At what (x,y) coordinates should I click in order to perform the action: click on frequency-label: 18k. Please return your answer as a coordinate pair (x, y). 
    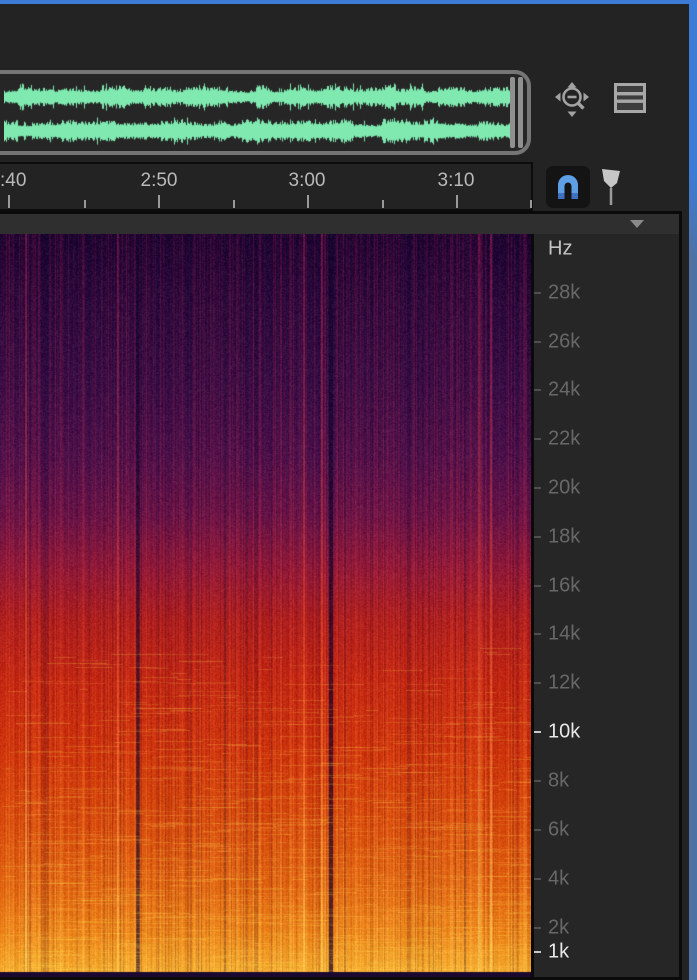
    Looking at the image, I should click on (564, 536).